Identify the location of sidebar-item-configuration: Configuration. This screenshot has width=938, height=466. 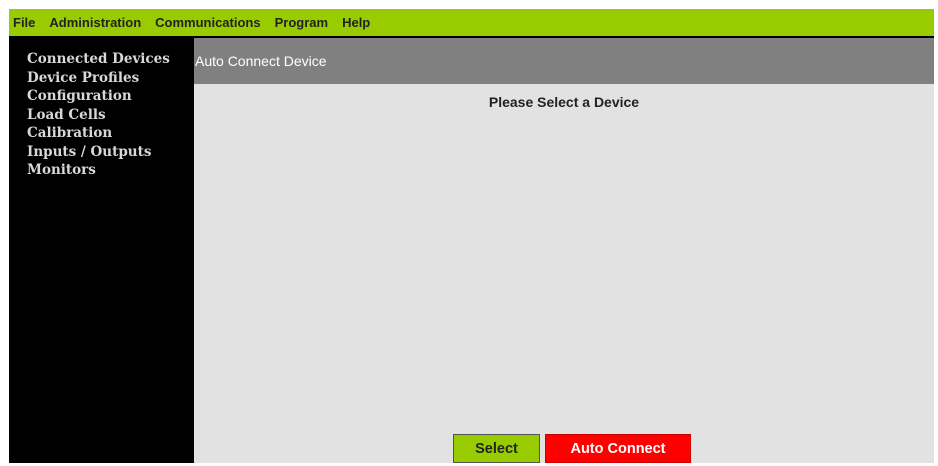
(110, 96).